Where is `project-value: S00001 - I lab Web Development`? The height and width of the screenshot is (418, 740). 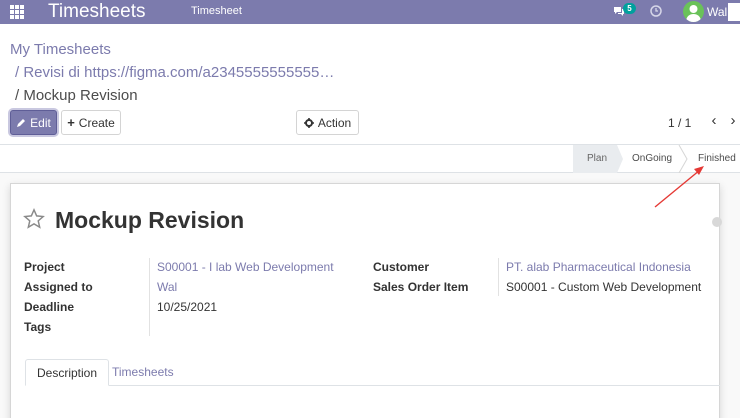
project-value: S00001 - I lab Web Development is located at coordinates (245, 267).